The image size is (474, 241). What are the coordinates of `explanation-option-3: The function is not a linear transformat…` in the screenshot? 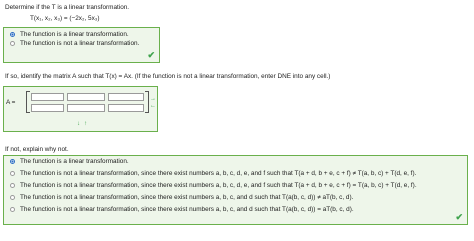 It's located at (213, 185).